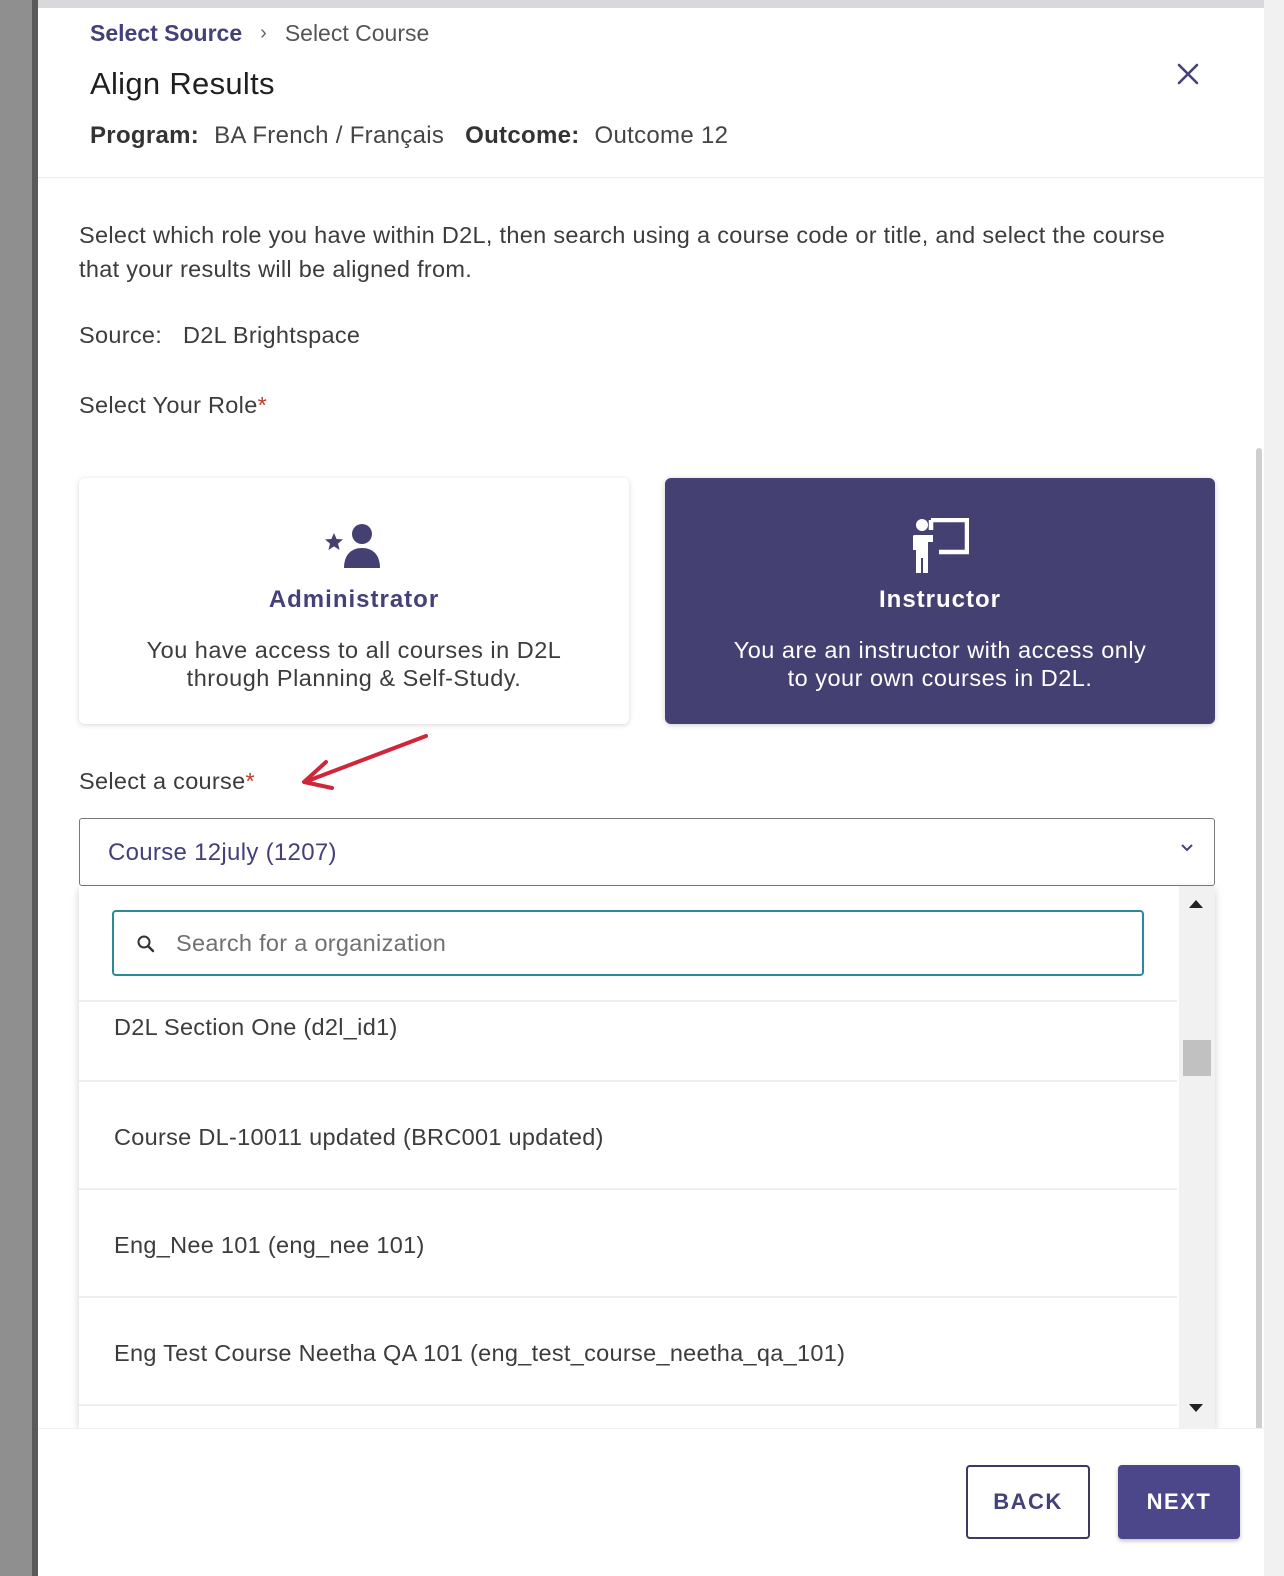  Describe the element at coordinates (271, 335) in the screenshot. I see `source-value: D2L Brightspace` at that location.